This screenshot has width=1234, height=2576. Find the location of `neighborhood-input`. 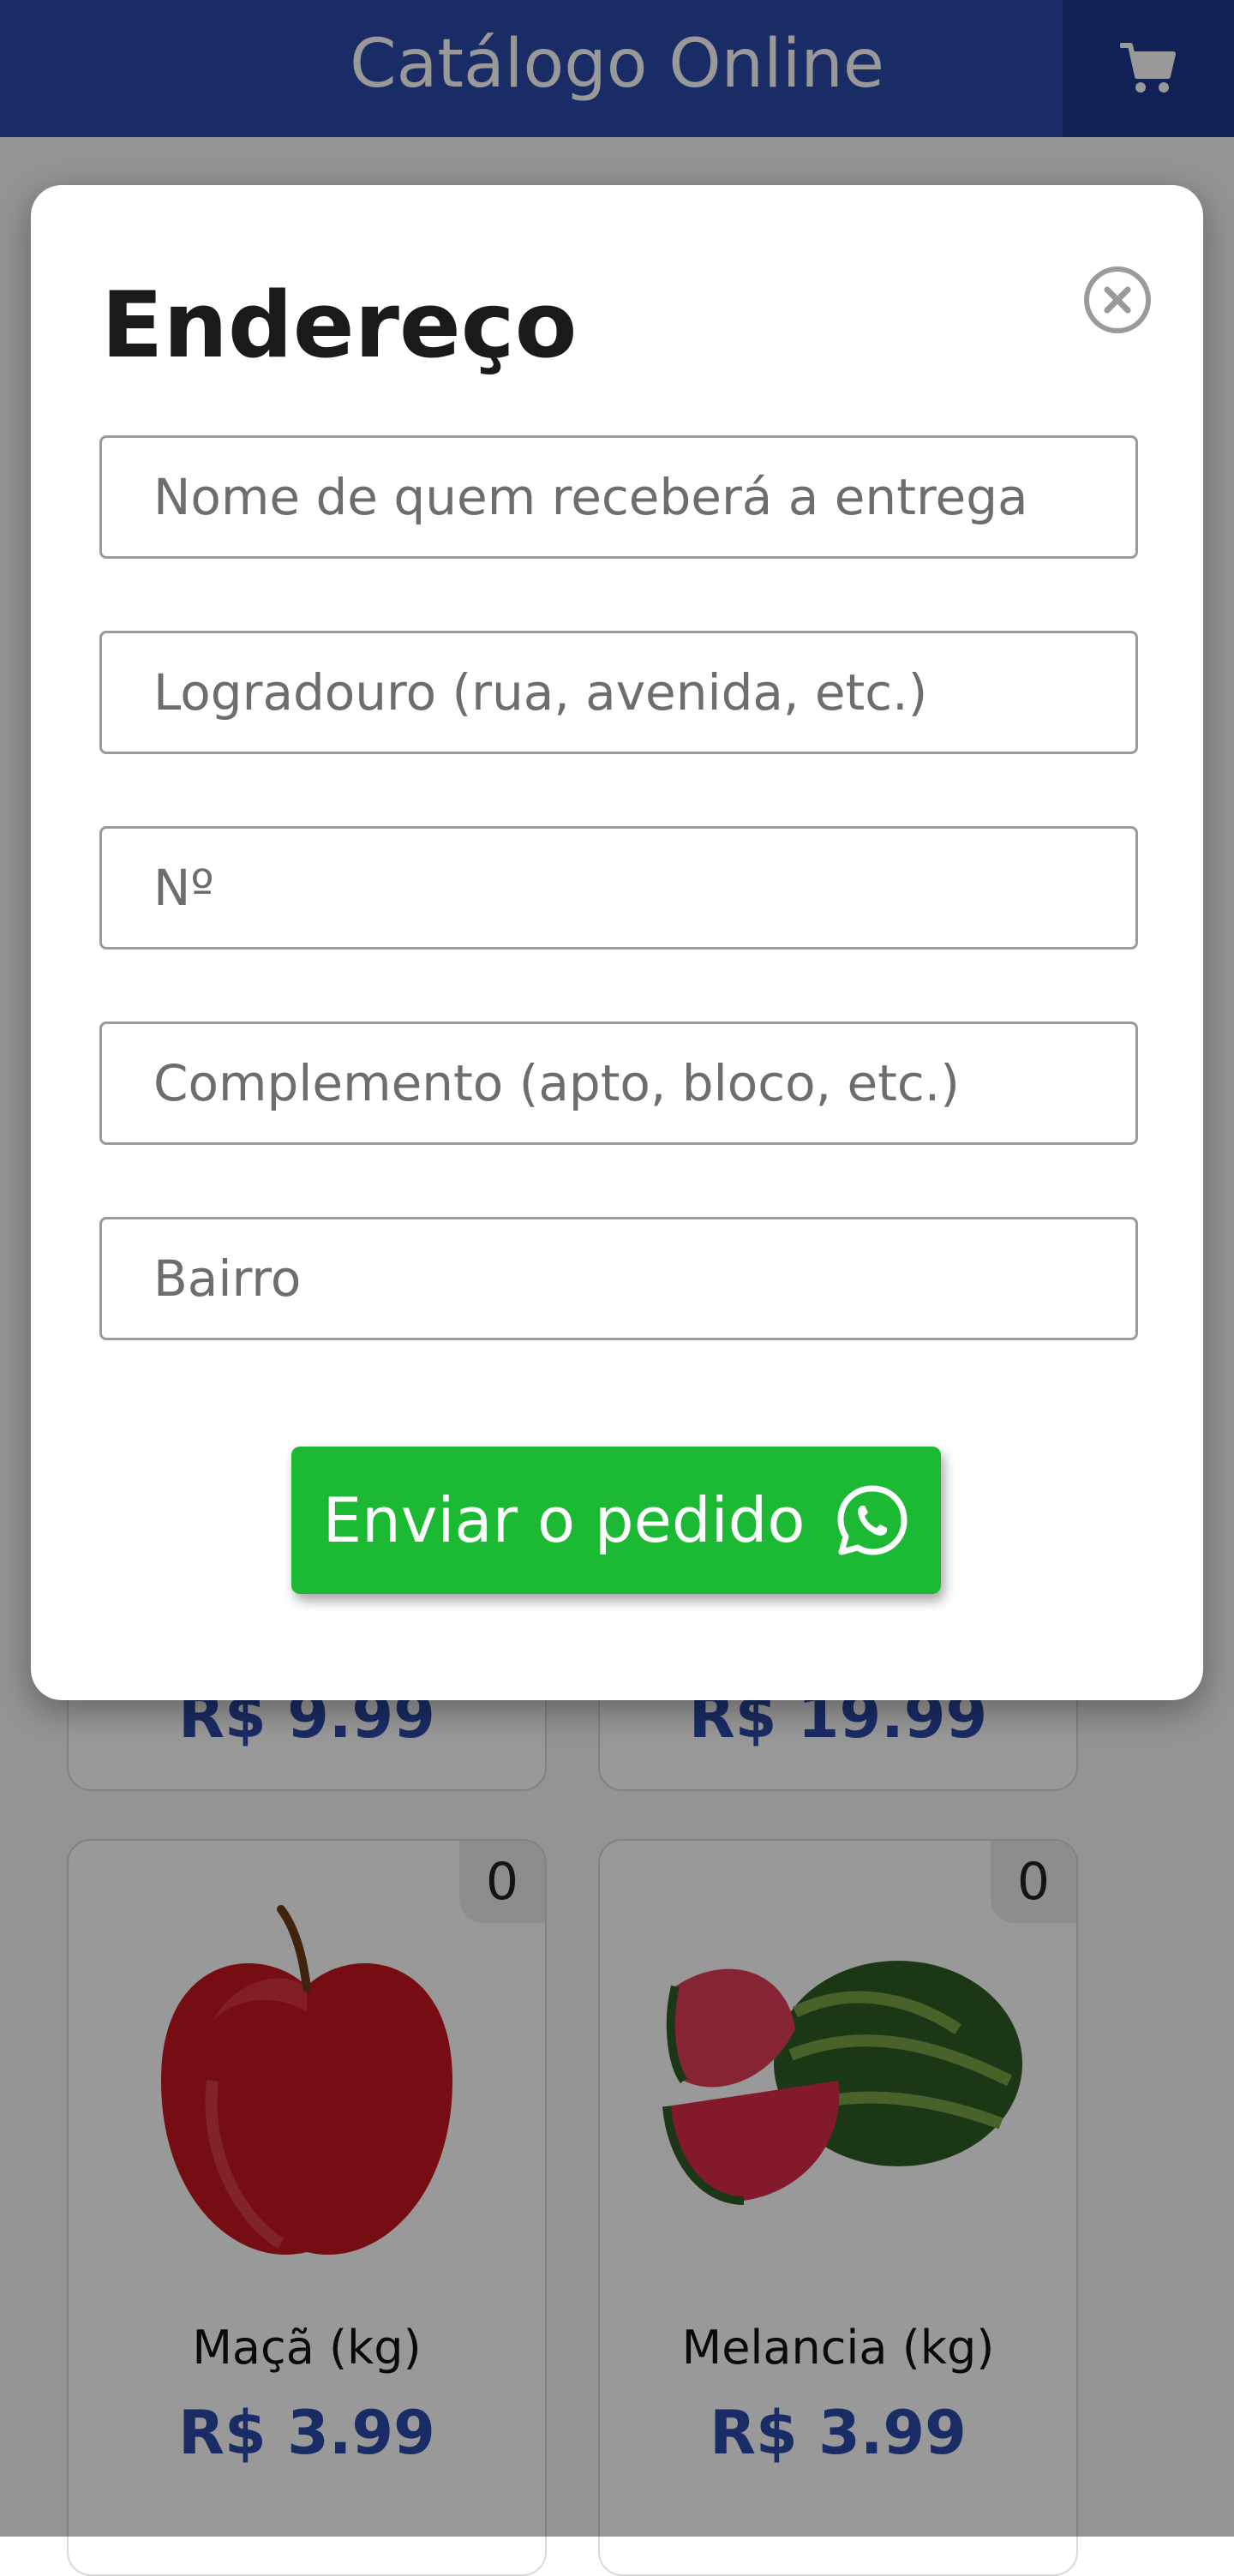

neighborhood-input is located at coordinates (618, 1278).